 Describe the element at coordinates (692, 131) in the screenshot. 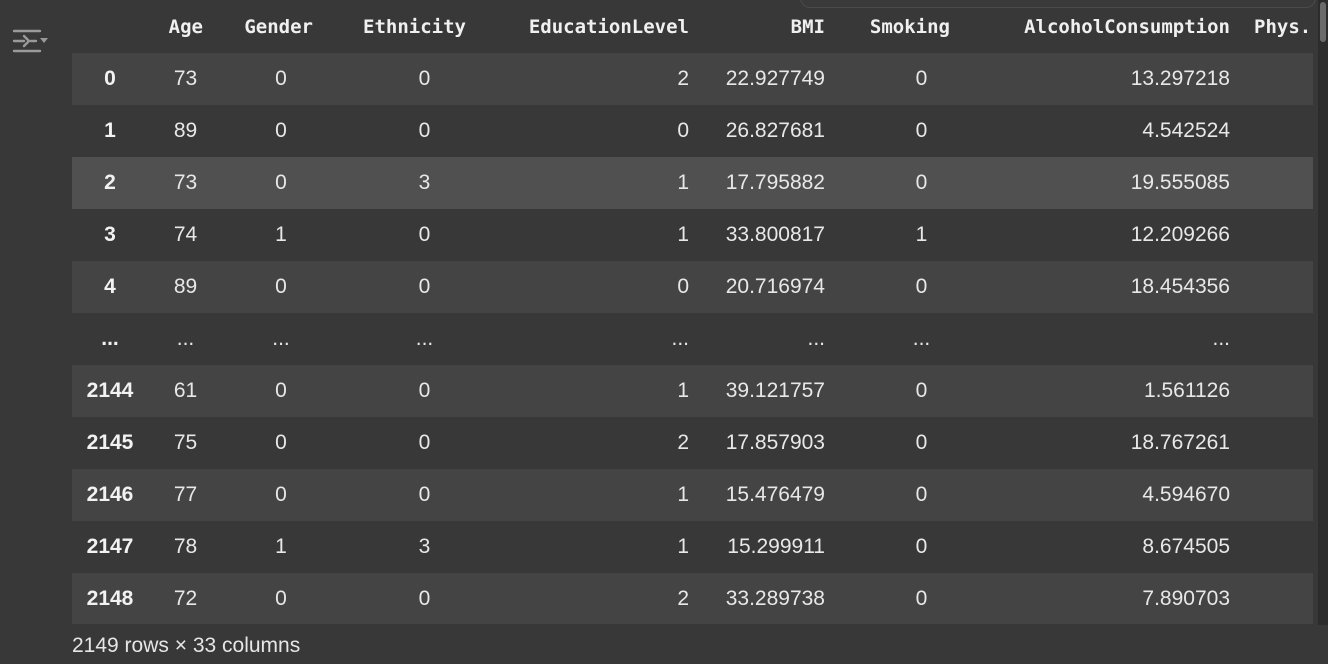

I see `table-row: 1 89 0 0 0 26.827681 0 4.542524` at that location.